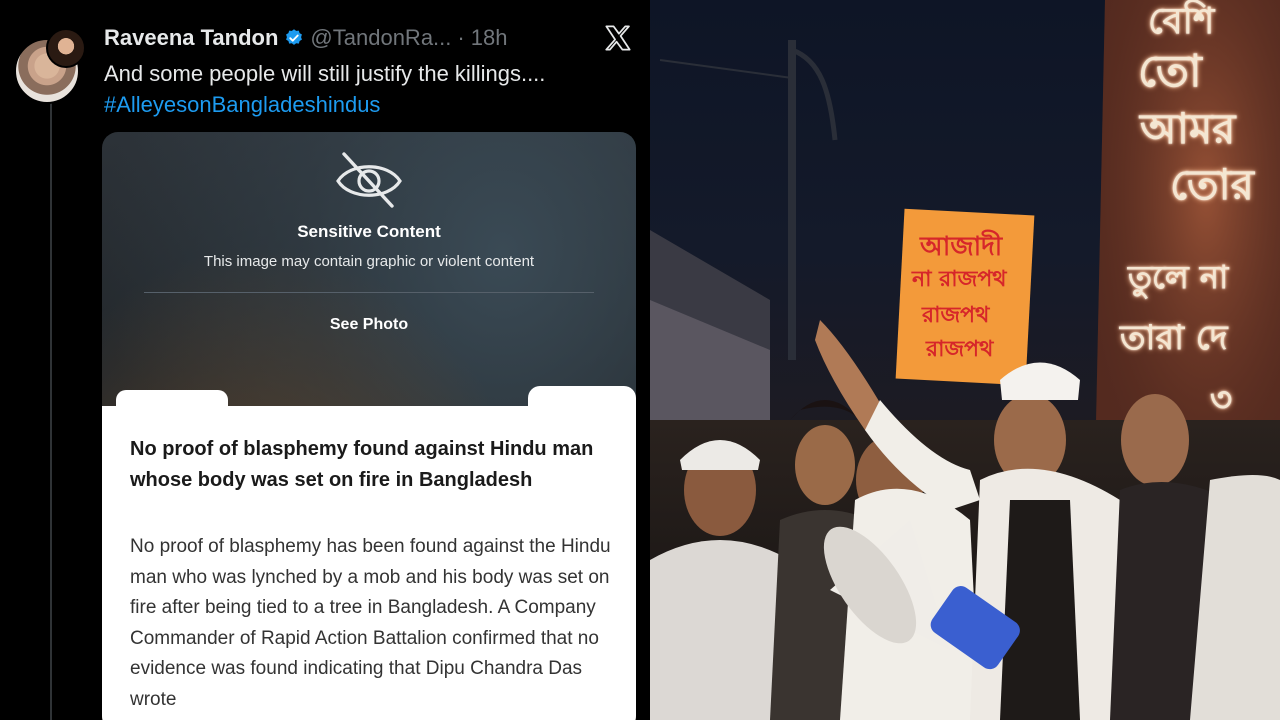  I want to click on avatar-secondary, so click(66, 48).